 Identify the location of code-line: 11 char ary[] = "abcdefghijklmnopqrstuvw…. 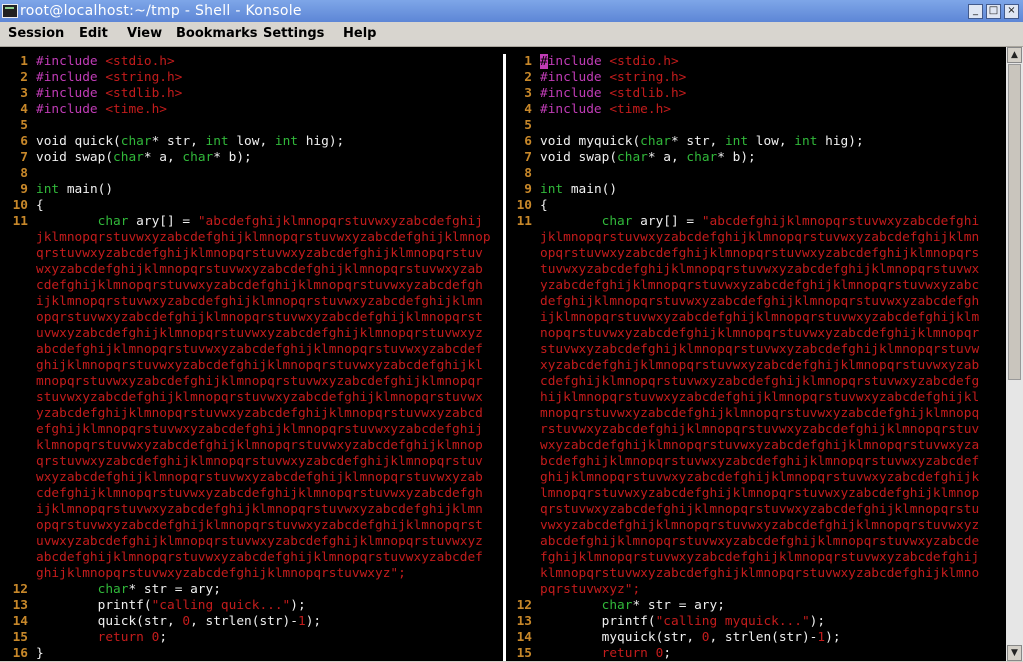
(252, 222).